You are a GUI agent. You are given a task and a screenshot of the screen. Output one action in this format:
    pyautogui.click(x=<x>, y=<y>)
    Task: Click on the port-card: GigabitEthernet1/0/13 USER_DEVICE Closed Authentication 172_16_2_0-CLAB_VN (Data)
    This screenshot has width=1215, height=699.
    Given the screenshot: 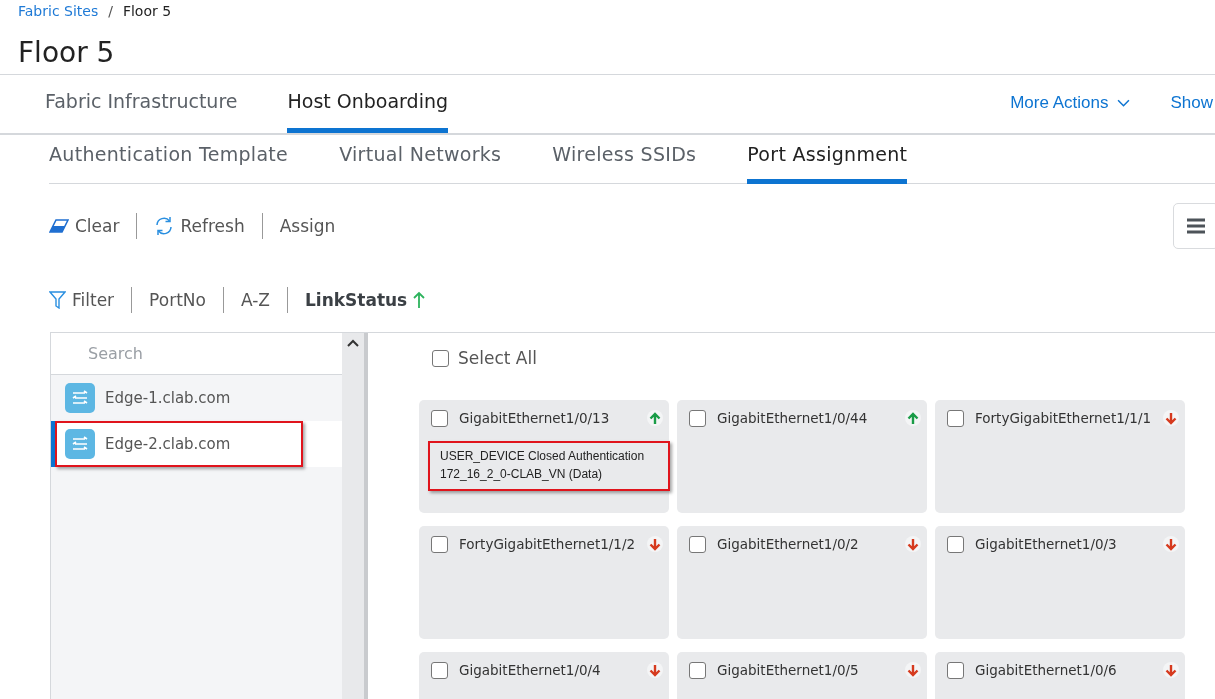 What is the action you would take?
    pyautogui.click(x=544, y=456)
    